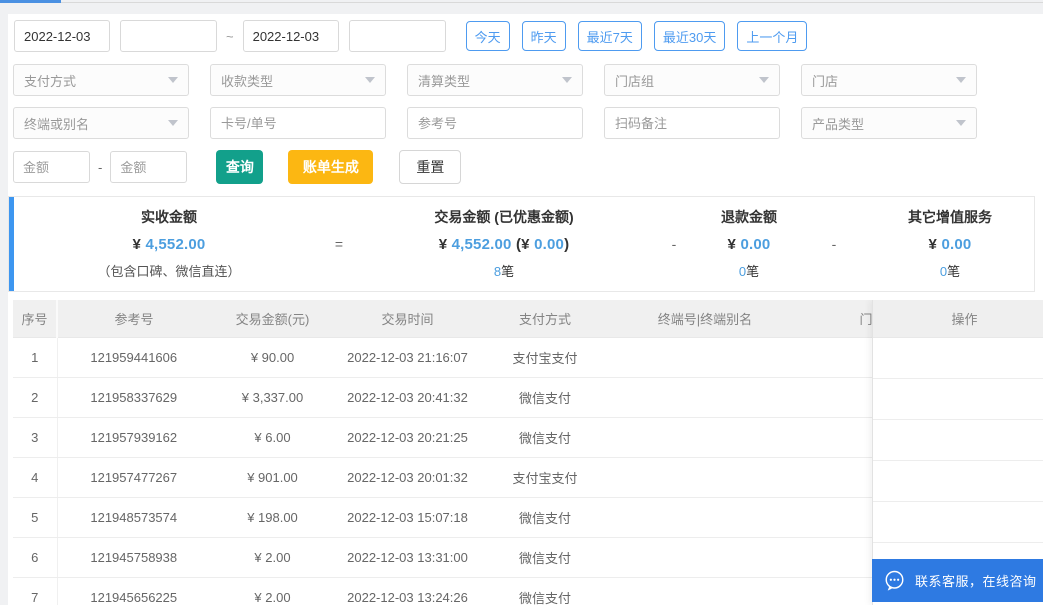 Image resolution: width=1043 pixels, height=605 pixels. Describe the element at coordinates (976, 581) in the screenshot. I see `contact-support-label: 联系客服，在线咨询` at that location.